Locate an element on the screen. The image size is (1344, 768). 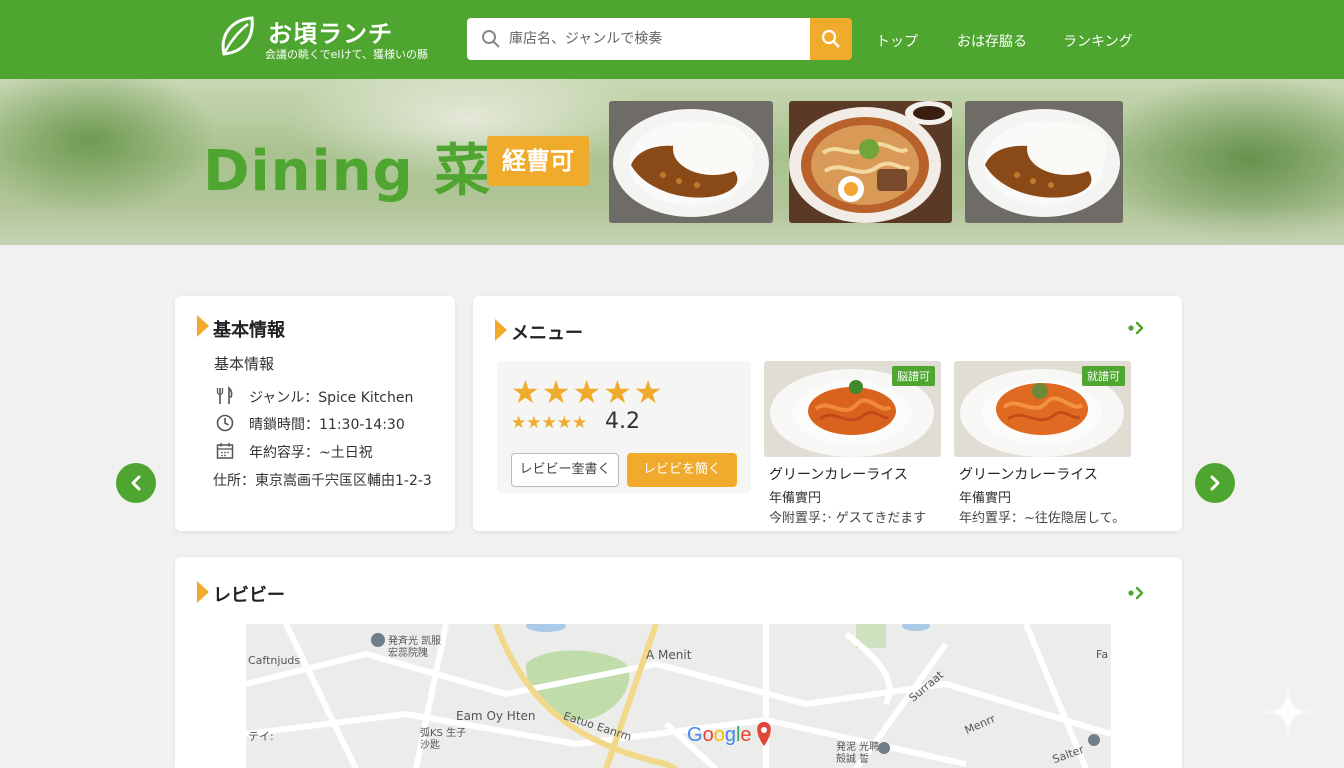
site-header: お頃ランチ 会議の眺くでelけて、獲様いの縣 トップ おは存脇る ランキング is located at coordinates (672, 39).